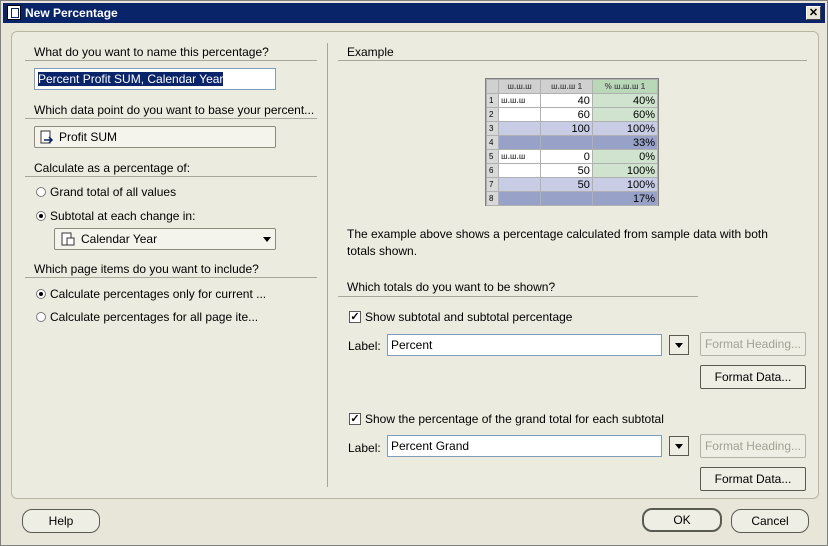 This screenshot has width=828, height=546. I want to click on row-number: 2, so click(492, 114).